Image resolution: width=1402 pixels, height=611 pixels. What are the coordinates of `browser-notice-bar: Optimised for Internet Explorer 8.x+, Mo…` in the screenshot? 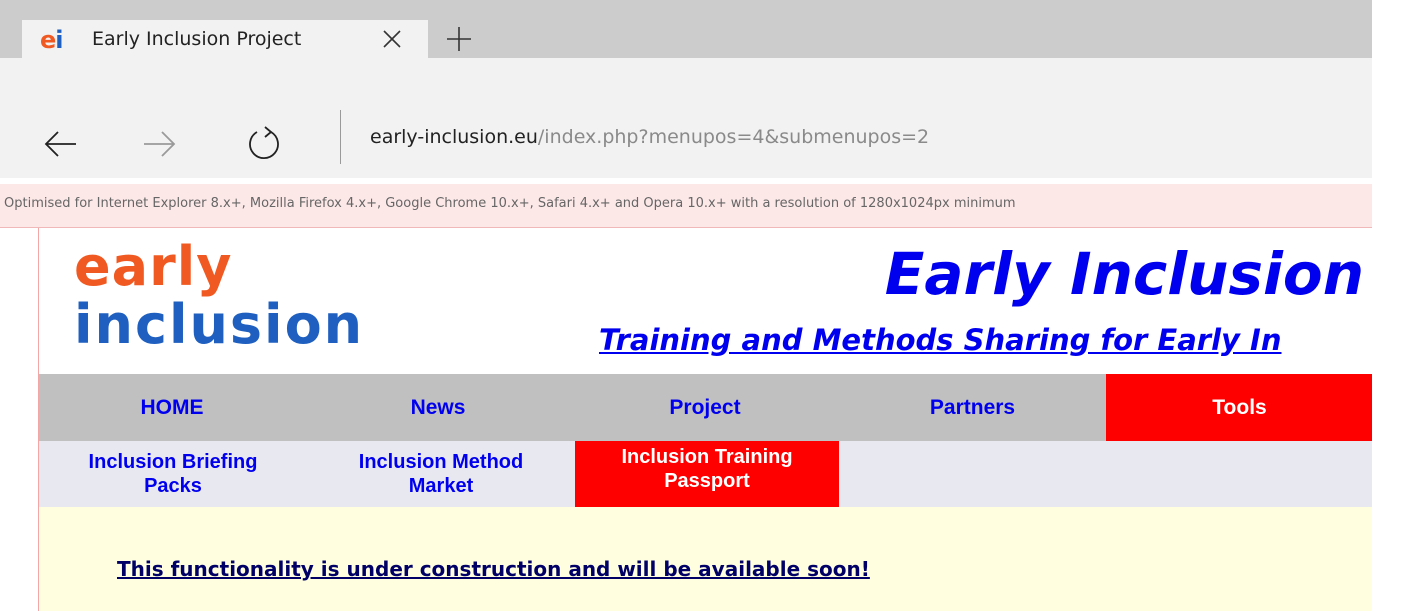 It's located at (686, 206).